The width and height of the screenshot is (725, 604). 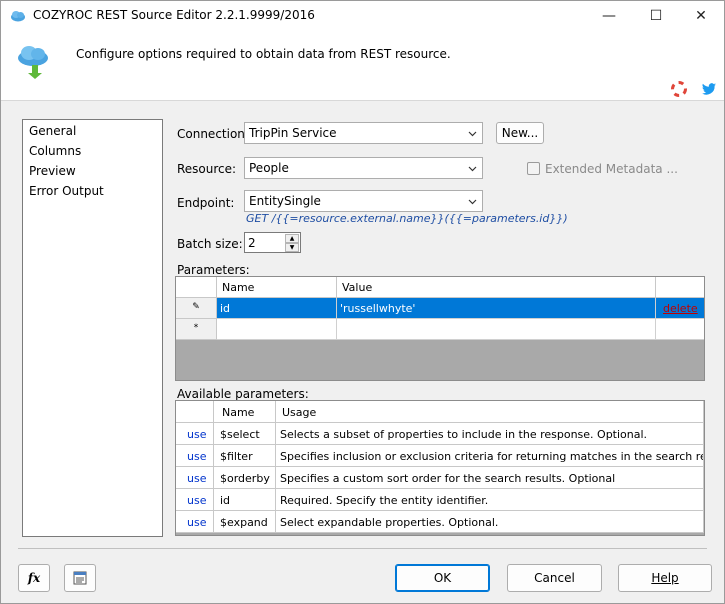 I want to click on batch-size-label: Batch size:, so click(x=210, y=244).